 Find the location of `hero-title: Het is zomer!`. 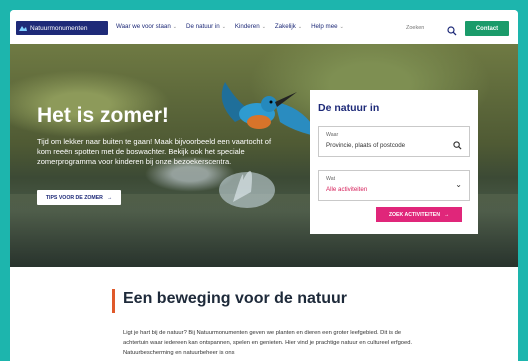

hero-title: Het is zomer! is located at coordinates (103, 115).